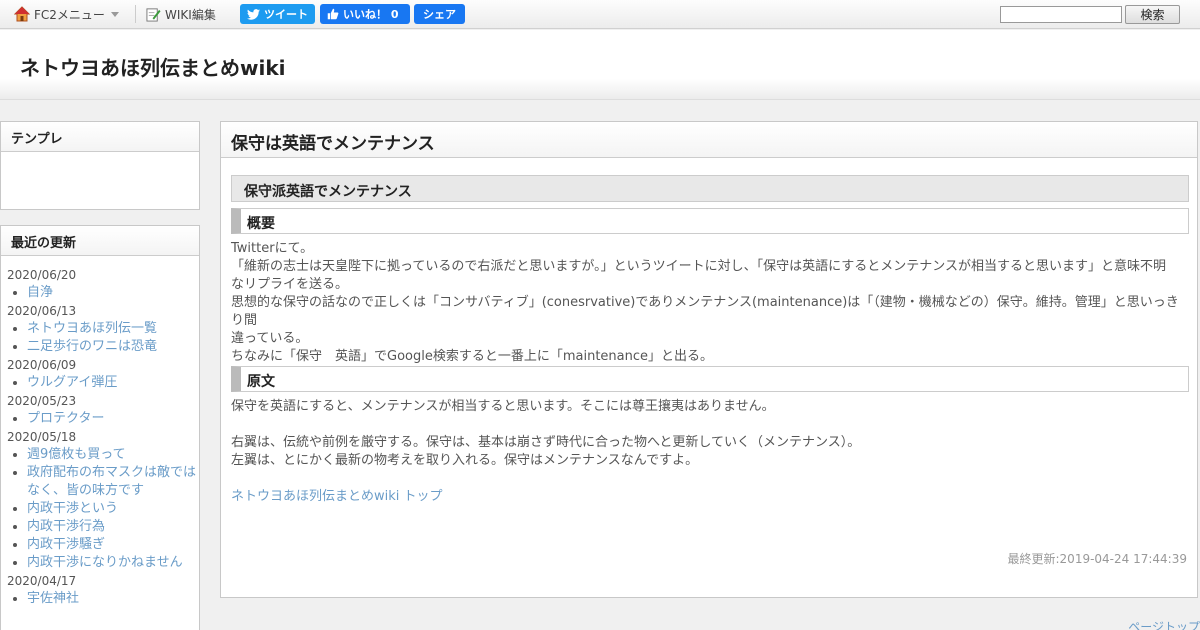 The width and height of the screenshot is (1200, 630). Describe the element at coordinates (102, 455) in the screenshot. I see `update-link: 週9億枚も買って` at that location.